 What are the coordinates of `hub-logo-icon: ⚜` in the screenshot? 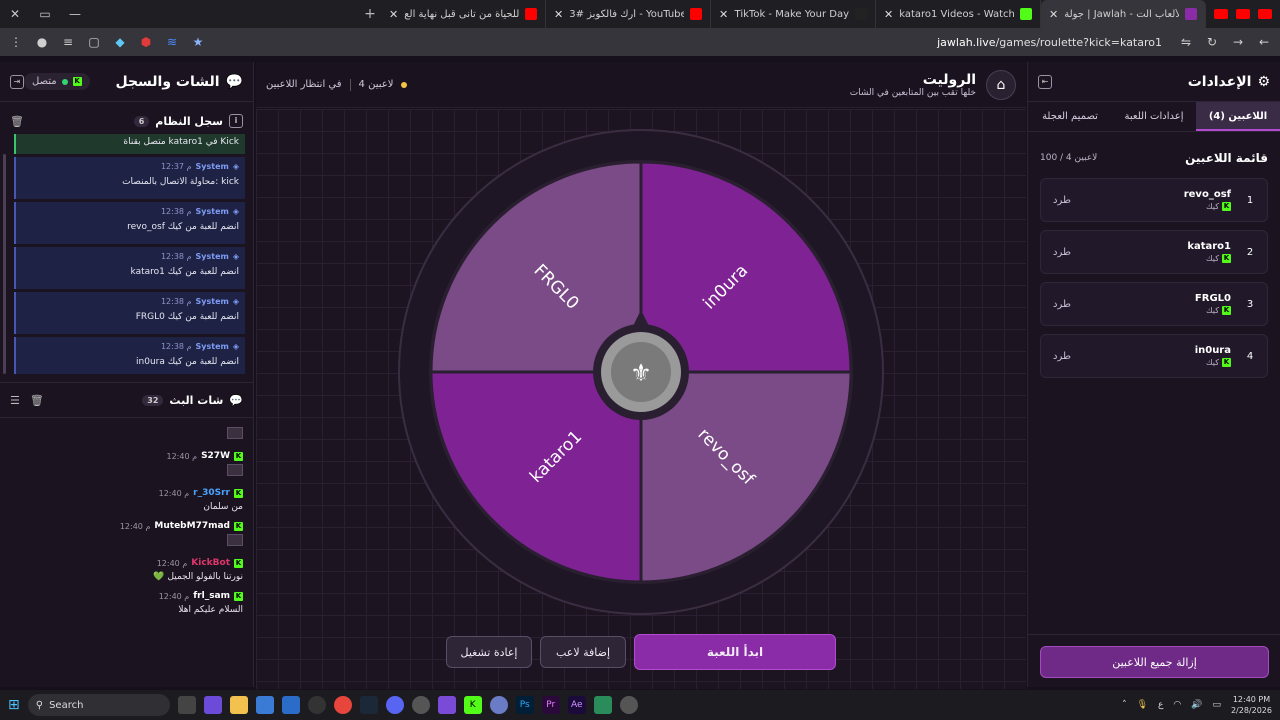 It's located at (641, 373).